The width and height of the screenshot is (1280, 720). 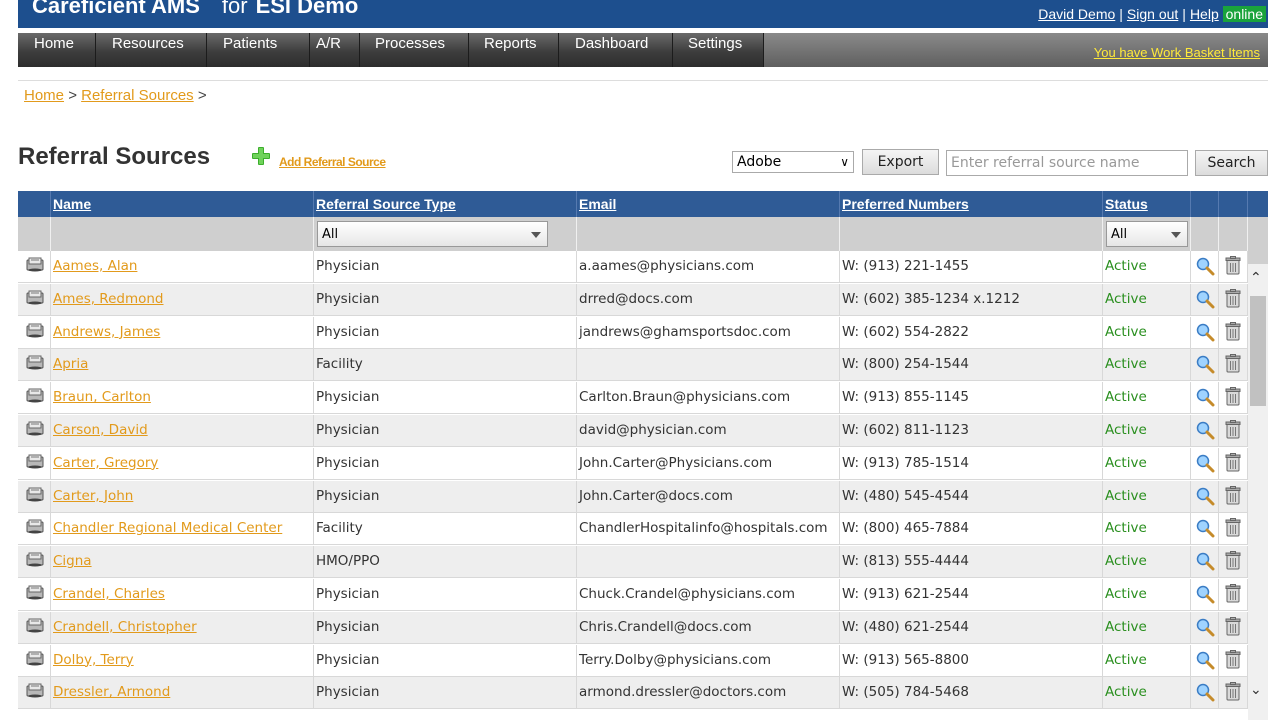 What do you see at coordinates (616, 50) in the screenshot?
I see `nav-item-dashboard: Dashboard` at bounding box center [616, 50].